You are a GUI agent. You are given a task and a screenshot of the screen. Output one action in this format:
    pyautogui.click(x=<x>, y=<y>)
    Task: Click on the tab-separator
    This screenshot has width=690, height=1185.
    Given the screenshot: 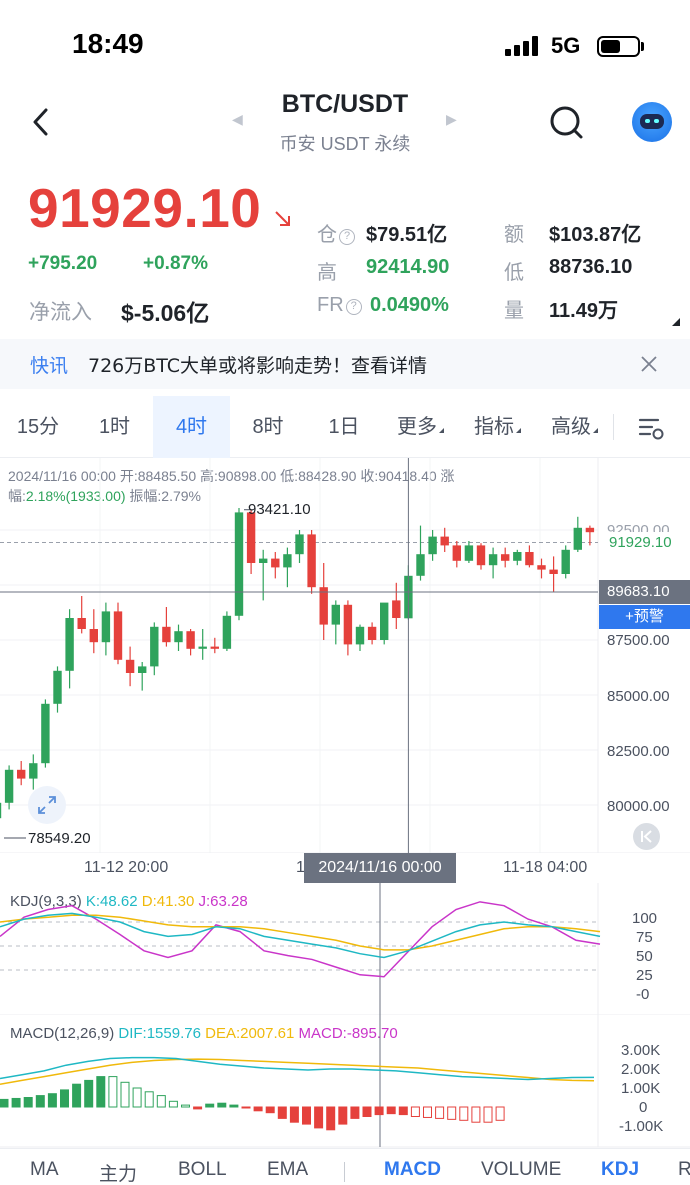 What is the action you would take?
    pyautogui.click(x=344, y=1172)
    